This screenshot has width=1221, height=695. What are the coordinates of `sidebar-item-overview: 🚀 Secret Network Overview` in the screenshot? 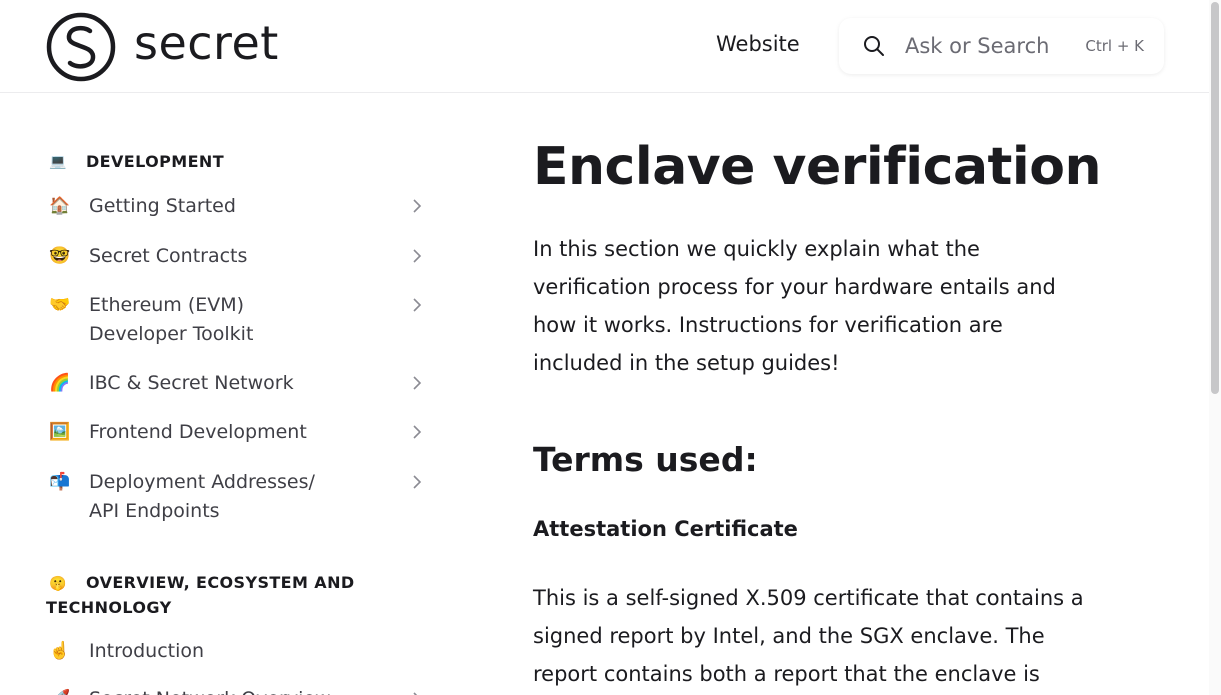 It's located at (238, 690).